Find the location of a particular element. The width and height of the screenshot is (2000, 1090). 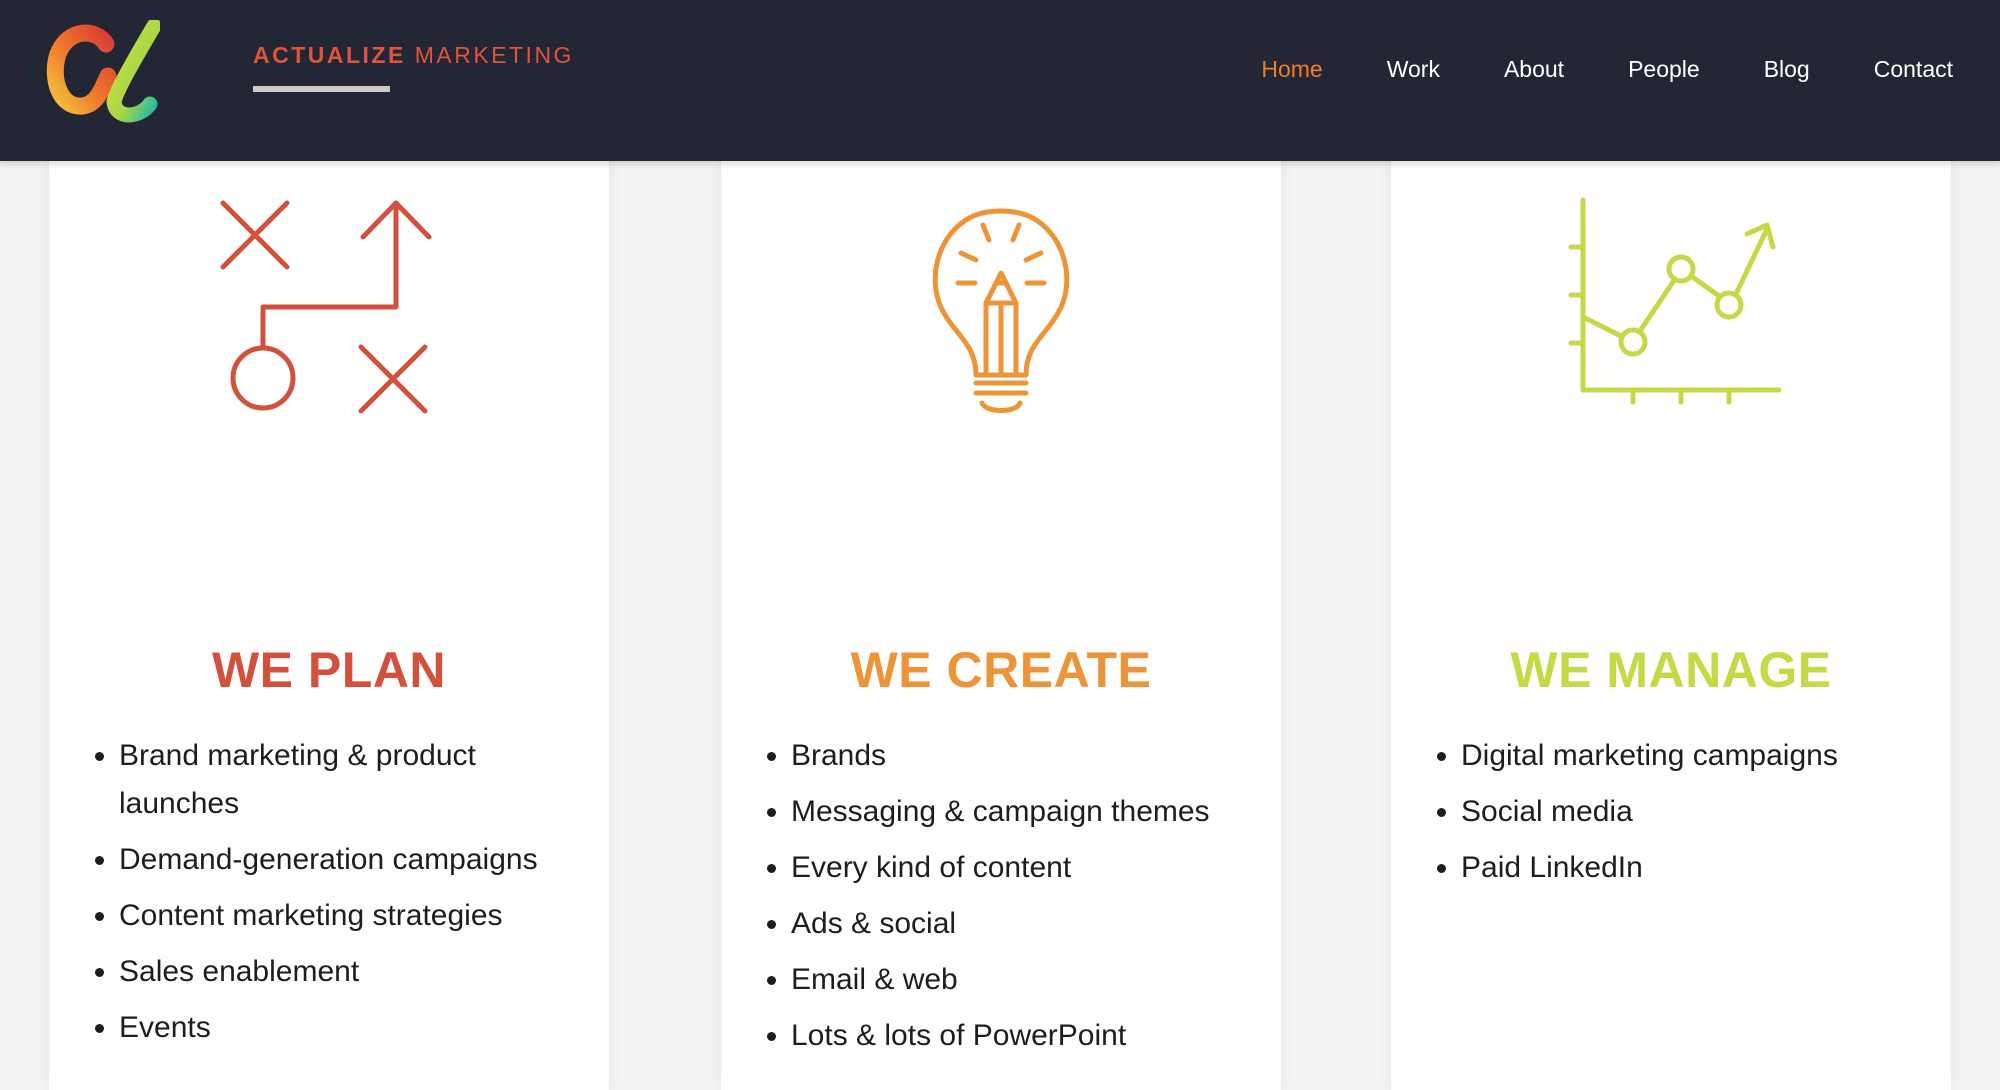

growth-chart-icon is located at coordinates (1674, 301).